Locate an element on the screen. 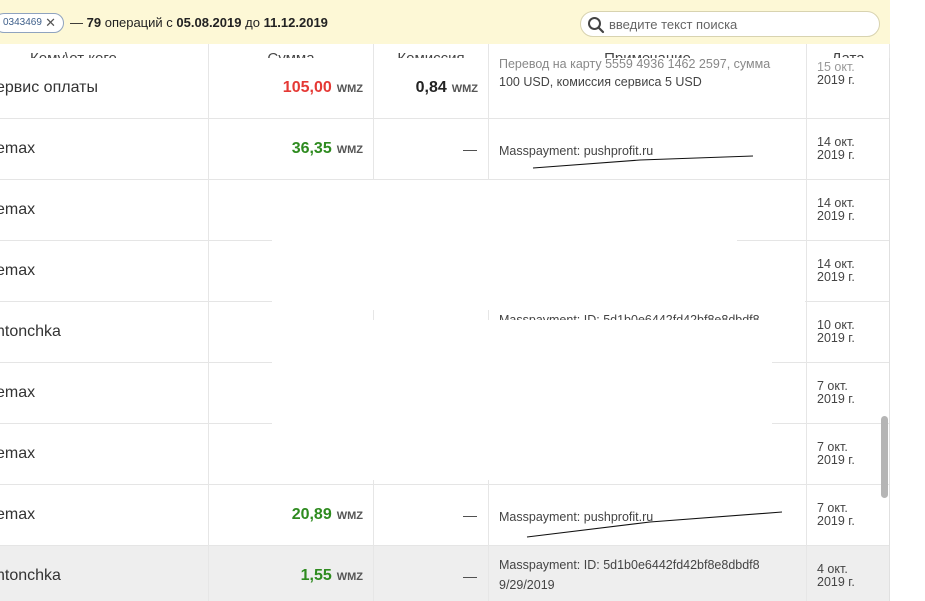 Image resolution: width=925 pixels, height=601 pixels. search-box is located at coordinates (730, 24).